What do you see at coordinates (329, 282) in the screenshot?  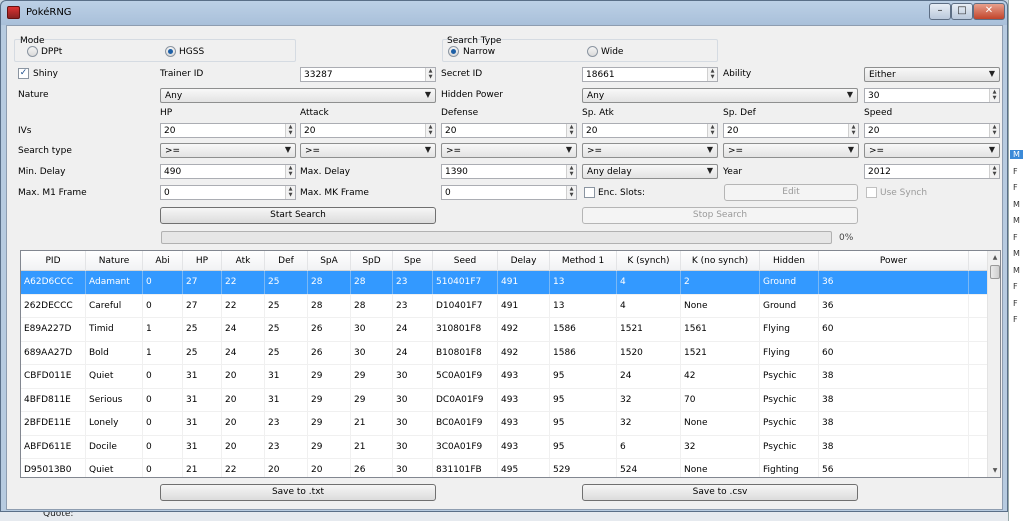 I see `table-cell: 28` at bounding box center [329, 282].